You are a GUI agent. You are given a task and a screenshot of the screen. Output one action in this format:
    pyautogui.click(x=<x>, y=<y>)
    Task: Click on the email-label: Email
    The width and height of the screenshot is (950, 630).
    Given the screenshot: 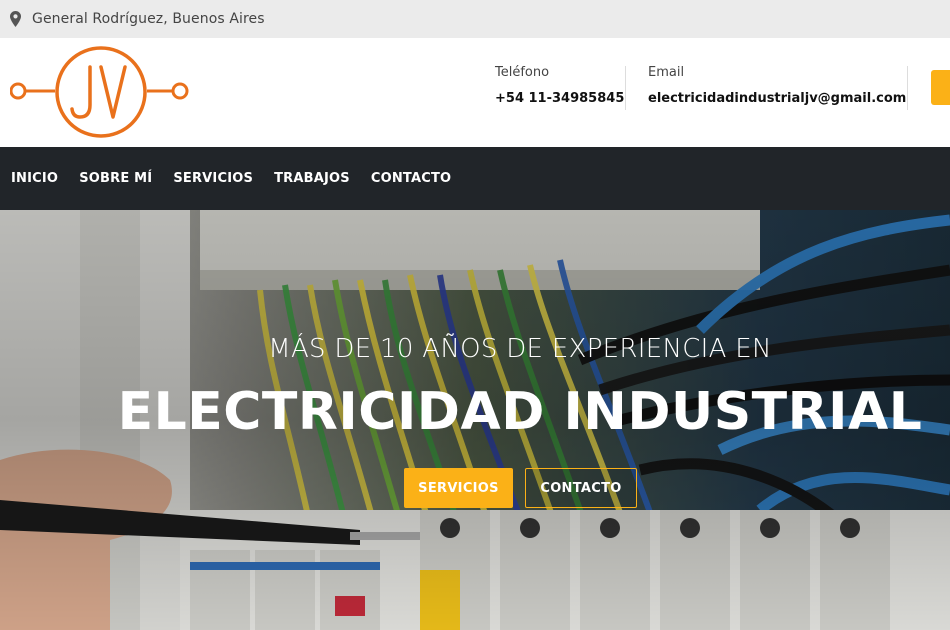 What is the action you would take?
    pyautogui.click(x=666, y=72)
    